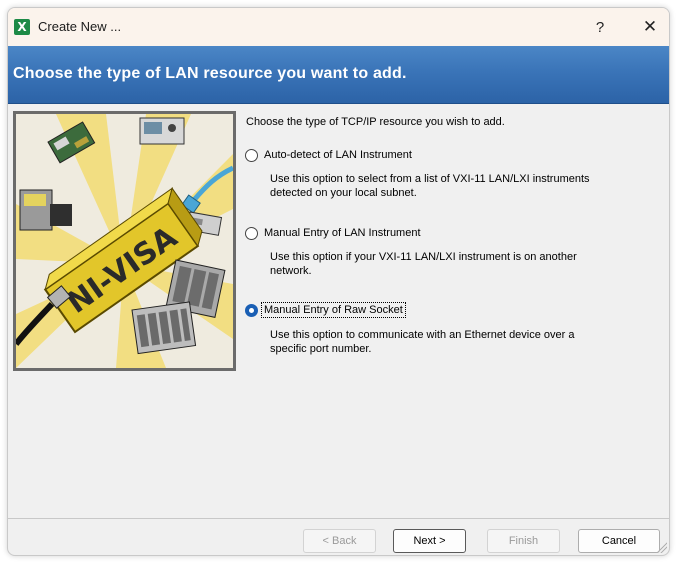 The height and width of the screenshot is (563, 677). What do you see at coordinates (333, 310) in the screenshot?
I see `option-raw-socket-label: Manual Entry of Raw Socket` at bounding box center [333, 310].